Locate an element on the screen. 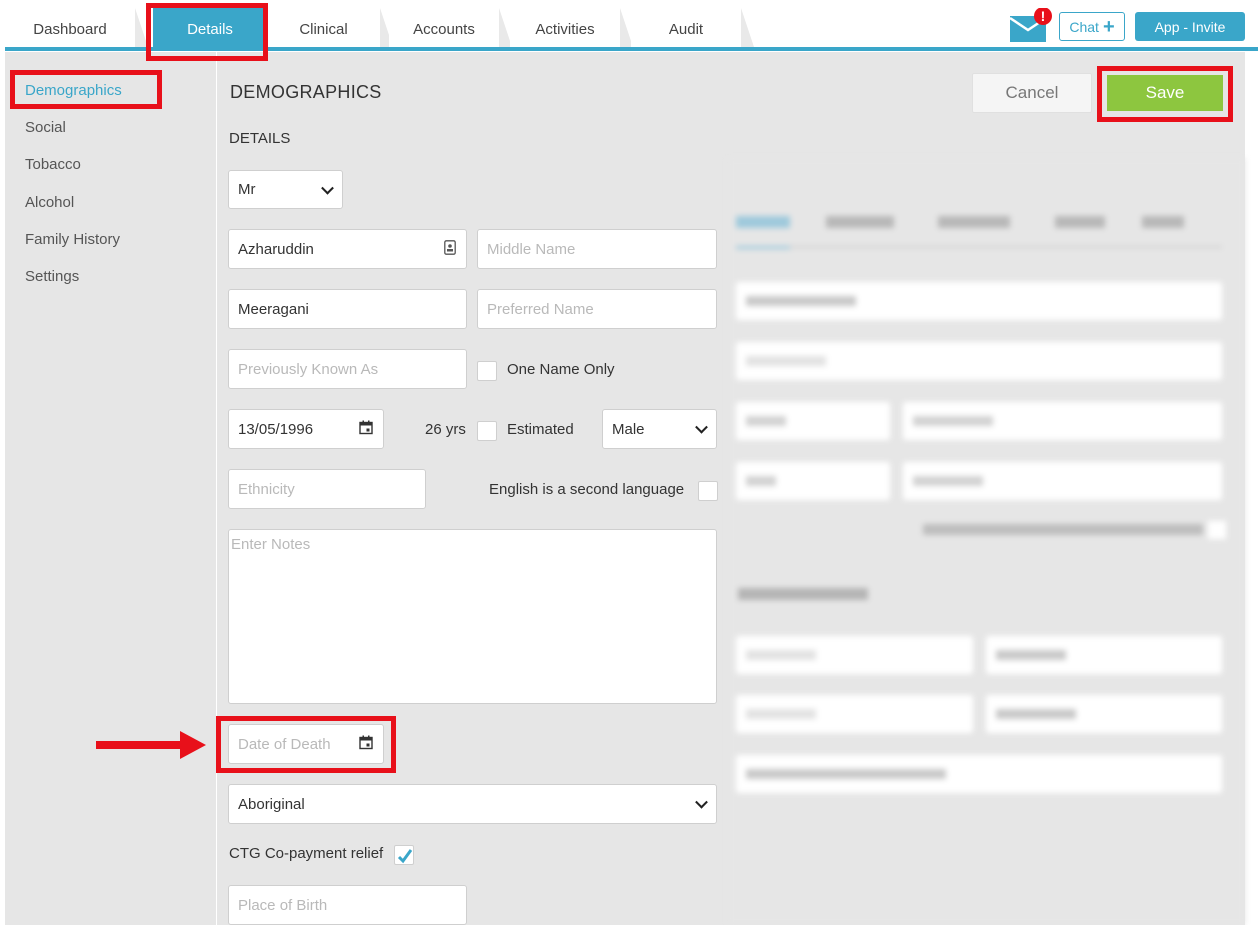  sidebar-item-settings: Settings is located at coordinates (52, 276).